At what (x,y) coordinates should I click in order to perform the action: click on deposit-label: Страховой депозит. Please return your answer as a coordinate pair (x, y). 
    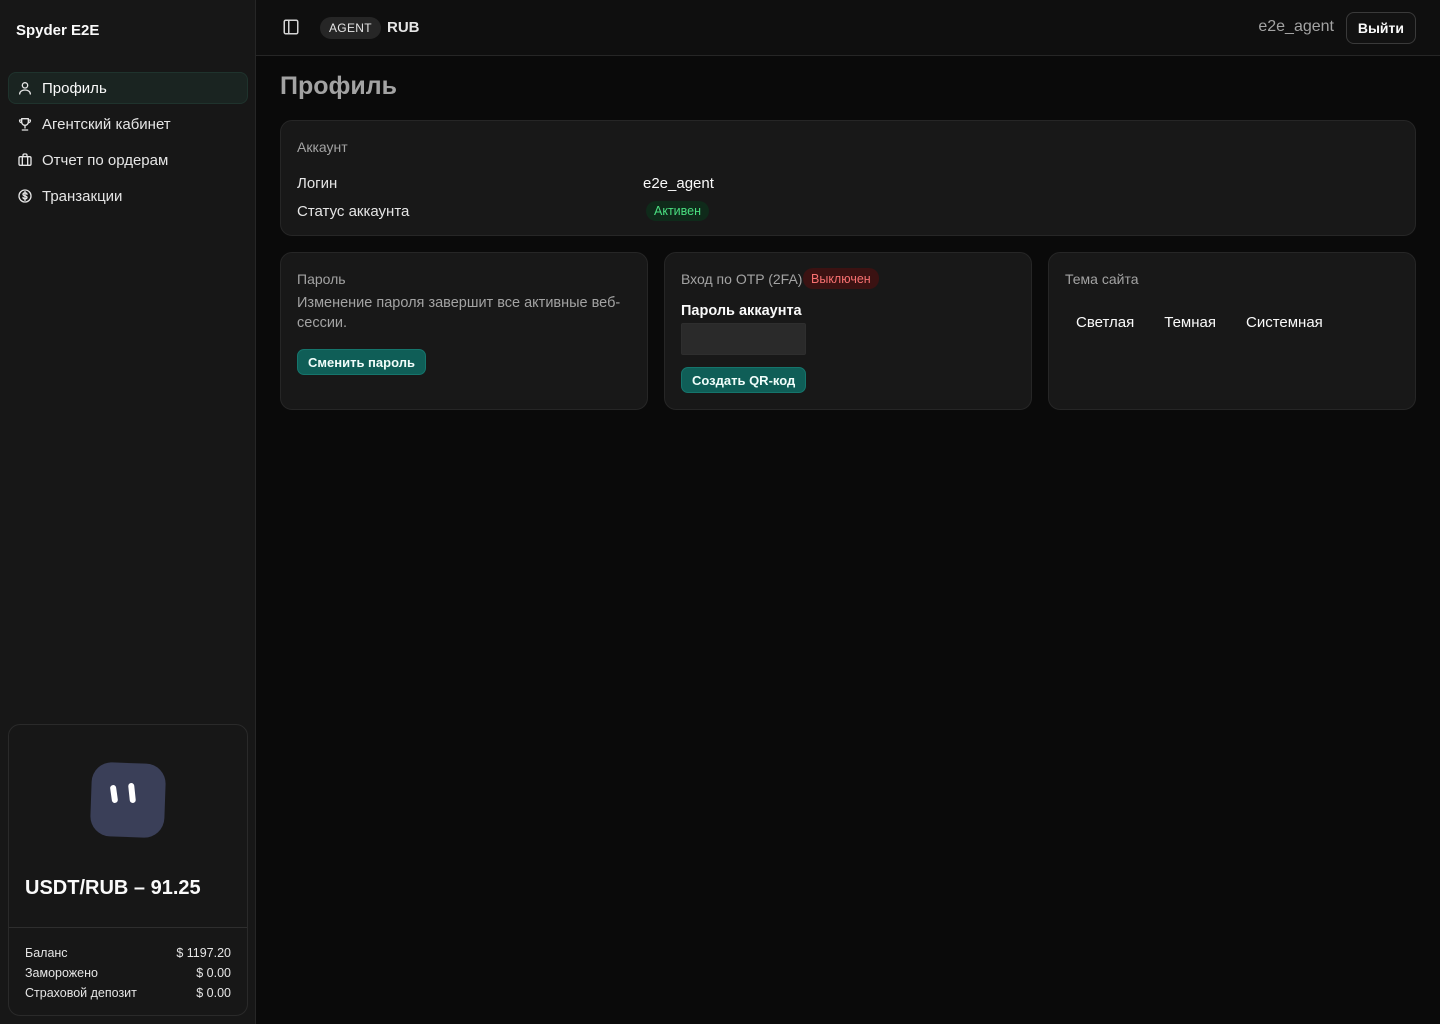
    Looking at the image, I should click on (81, 993).